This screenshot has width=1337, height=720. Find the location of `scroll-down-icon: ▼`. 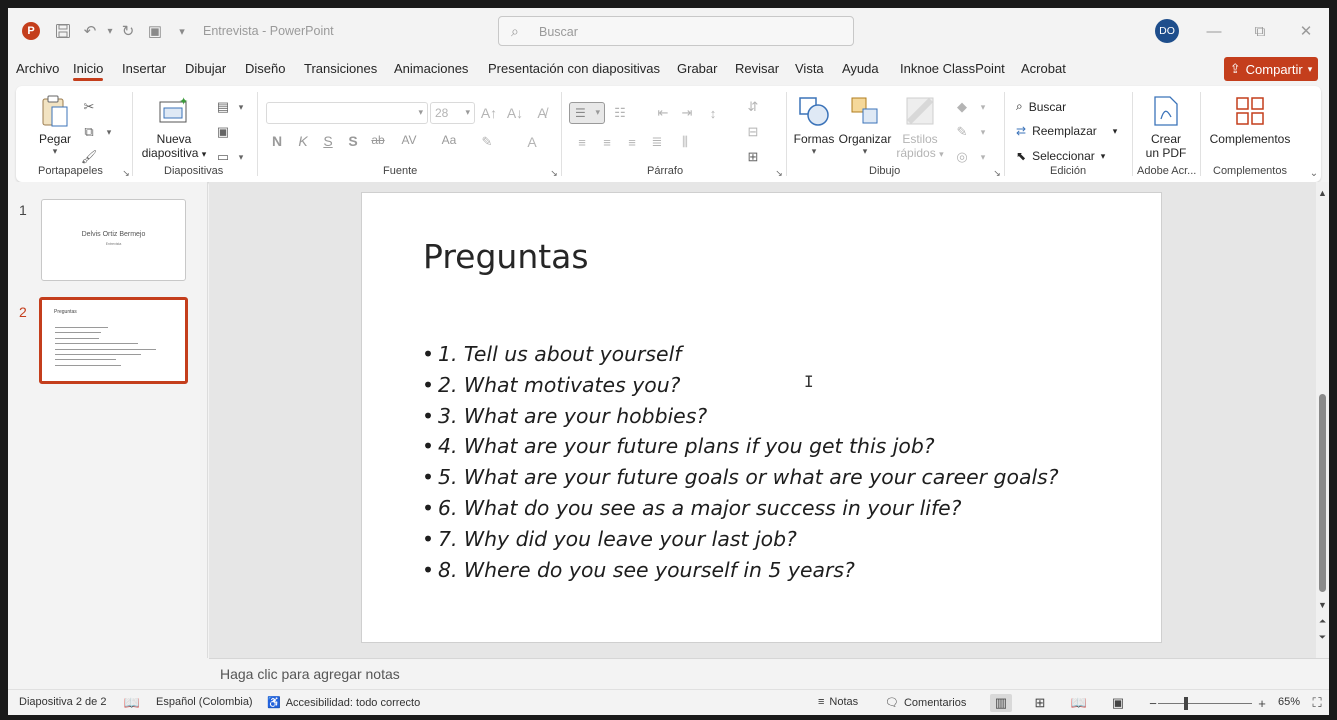

scroll-down-icon: ▼ is located at coordinates (1322, 605).